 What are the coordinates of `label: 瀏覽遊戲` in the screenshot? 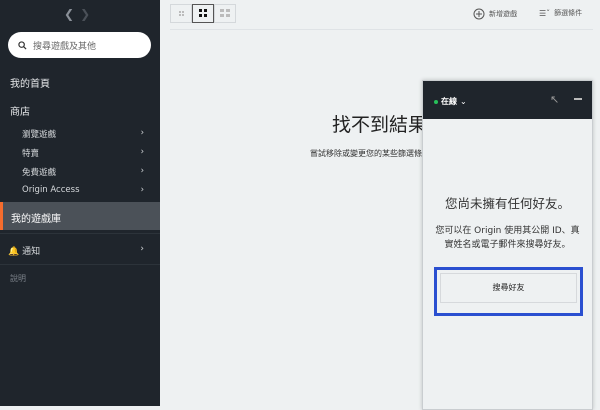 It's located at (39, 135).